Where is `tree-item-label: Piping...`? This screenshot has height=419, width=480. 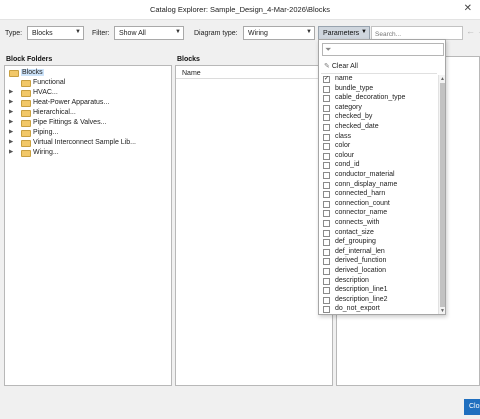
tree-item-label: Piping... is located at coordinates (46, 132).